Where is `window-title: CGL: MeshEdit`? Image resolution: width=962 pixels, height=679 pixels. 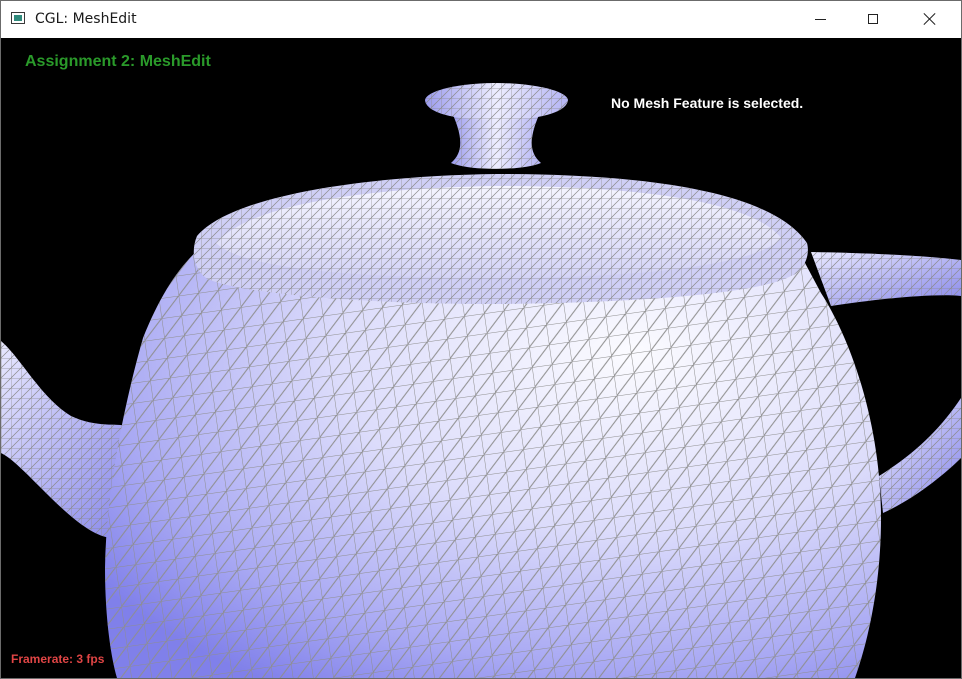 window-title: CGL: MeshEdit is located at coordinates (86, 19).